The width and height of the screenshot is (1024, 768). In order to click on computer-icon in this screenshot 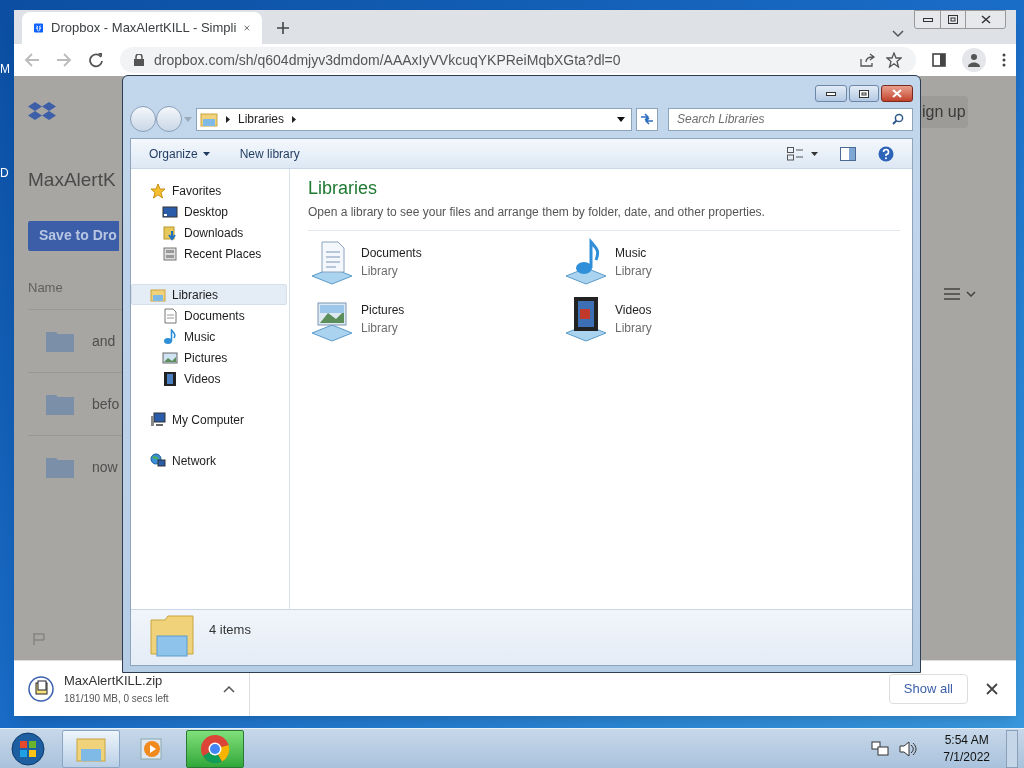, I will do `click(158, 419)`.